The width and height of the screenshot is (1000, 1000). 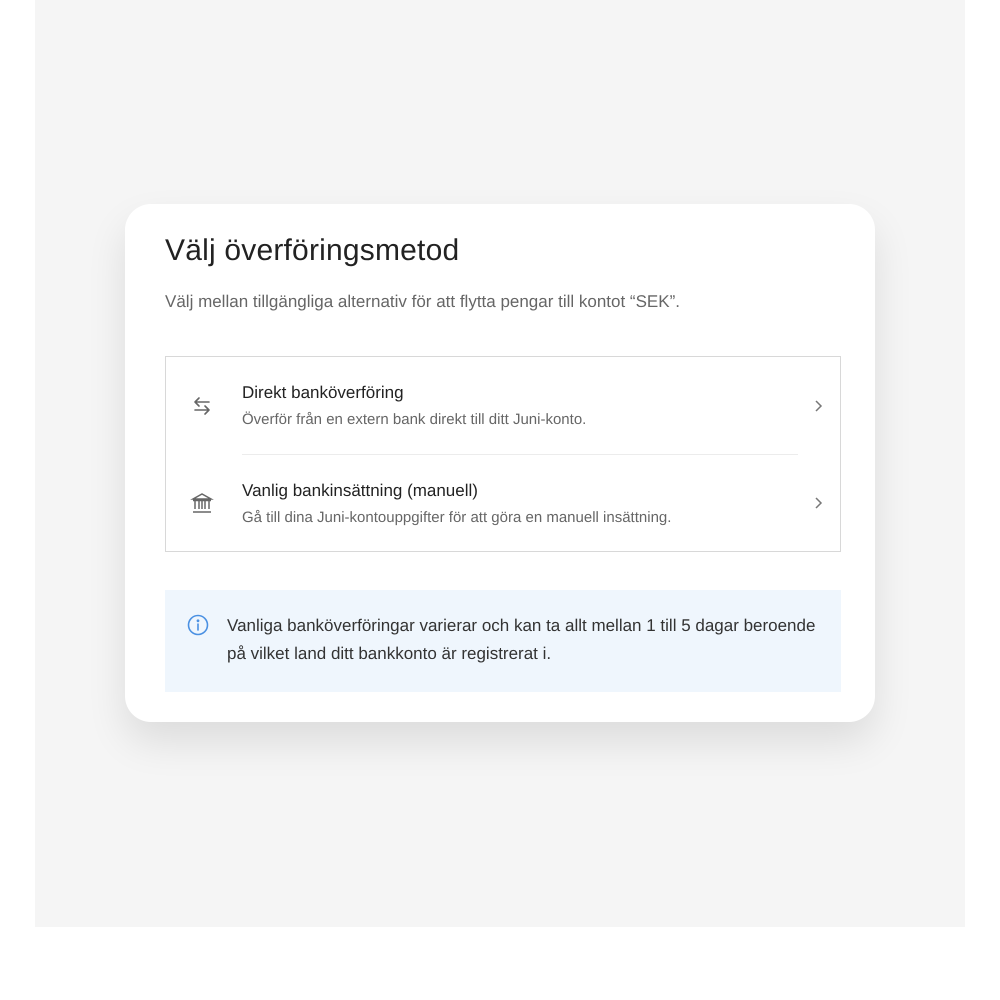 What do you see at coordinates (312, 251) in the screenshot?
I see `dialog-title: Välj överföringsmetod` at bounding box center [312, 251].